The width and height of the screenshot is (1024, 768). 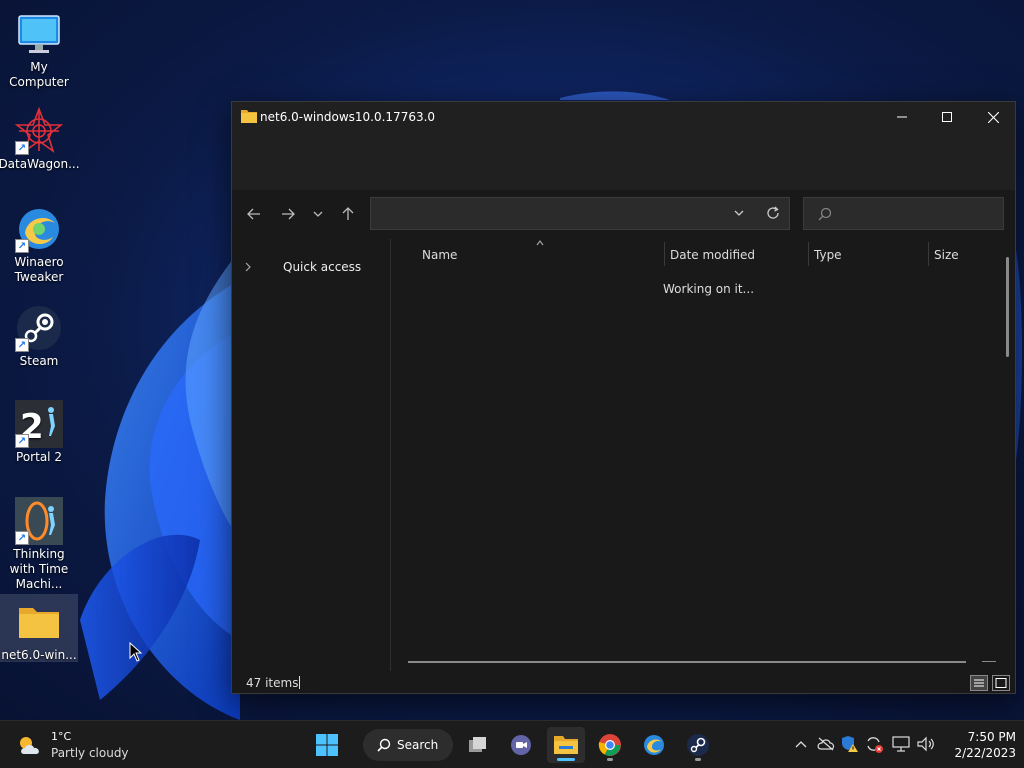 I want to click on column-header-name: Name, so click(x=540, y=255).